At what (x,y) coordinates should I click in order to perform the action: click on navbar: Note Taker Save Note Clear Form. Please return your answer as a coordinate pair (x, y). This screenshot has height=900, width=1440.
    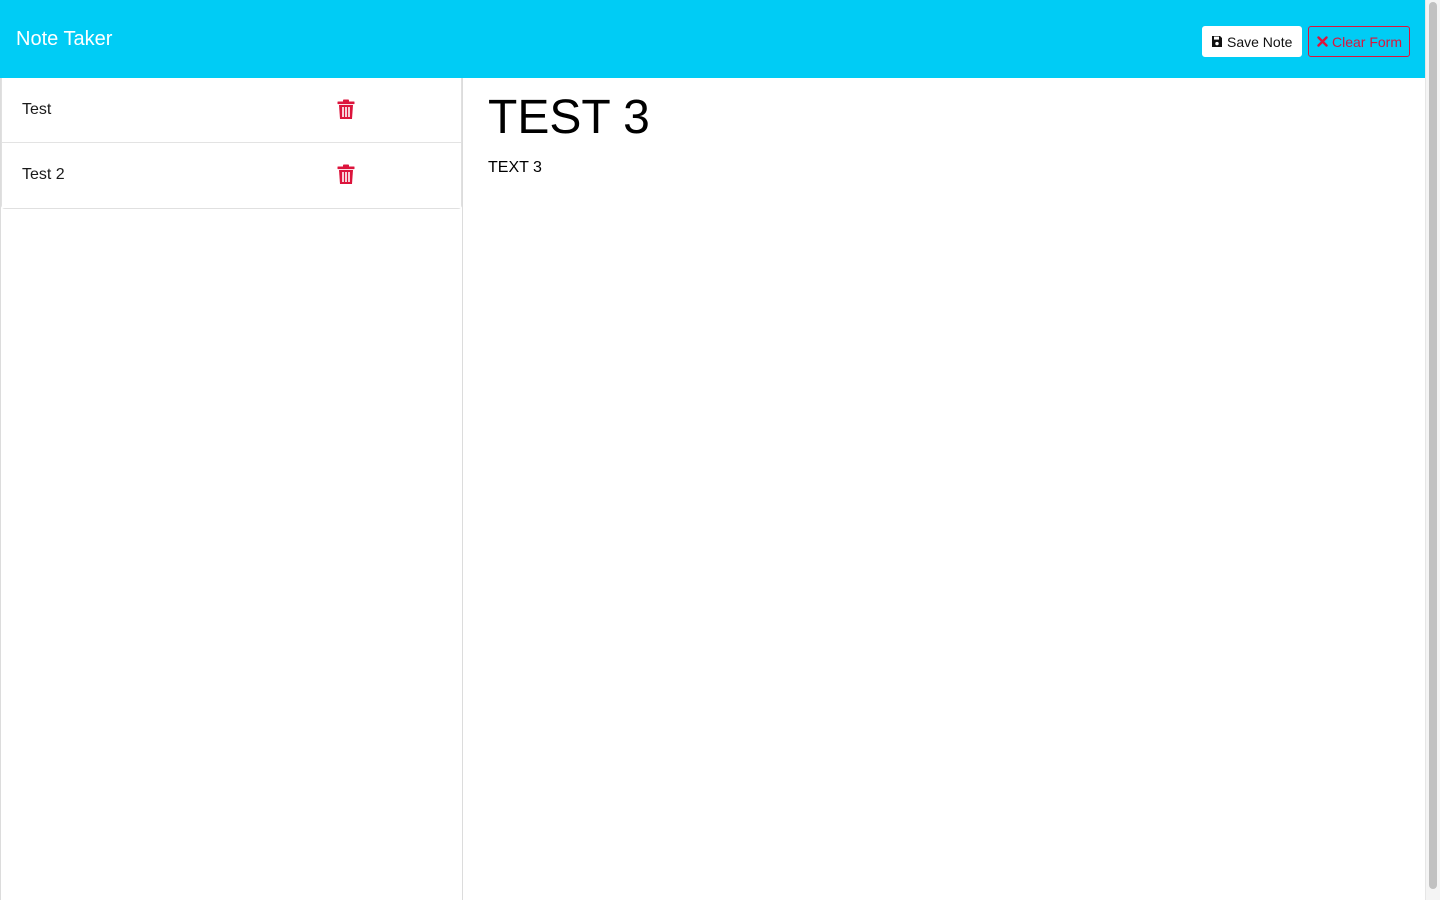
    Looking at the image, I should click on (712, 39).